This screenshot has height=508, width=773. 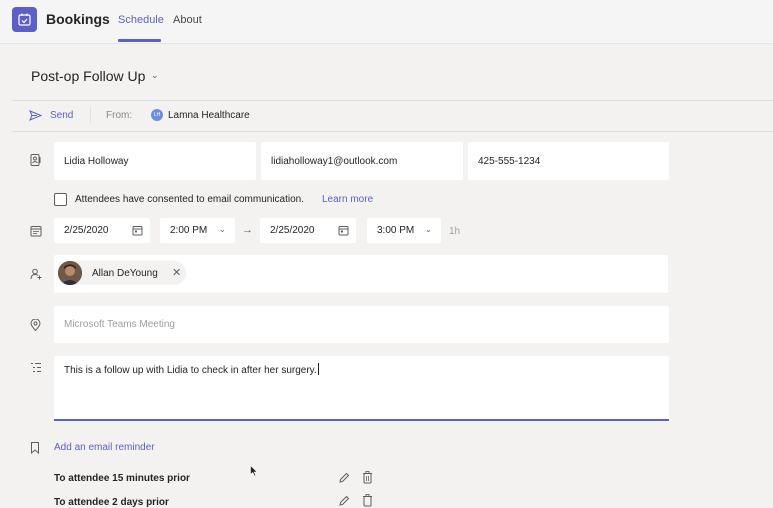 What do you see at coordinates (455, 231) in the screenshot?
I see `duration-label: 1h` at bounding box center [455, 231].